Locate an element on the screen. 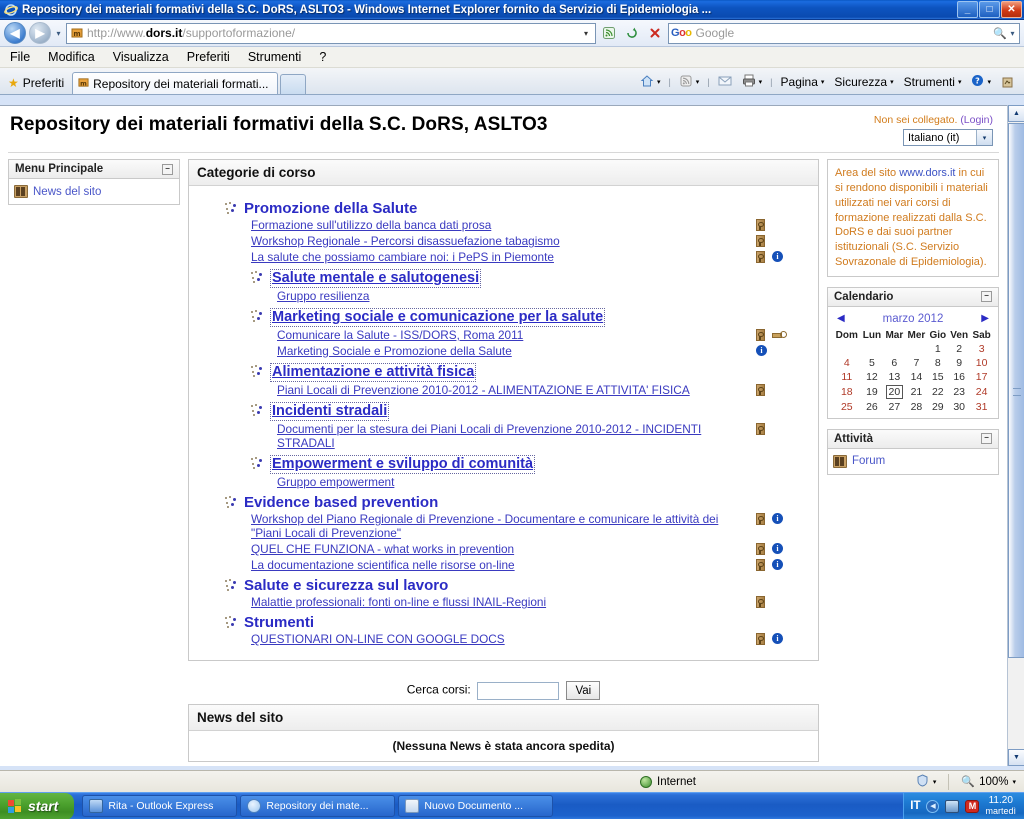 The height and width of the screenshot is (819, 1024). print-button: ▾ is located at coordinates (752, 82).